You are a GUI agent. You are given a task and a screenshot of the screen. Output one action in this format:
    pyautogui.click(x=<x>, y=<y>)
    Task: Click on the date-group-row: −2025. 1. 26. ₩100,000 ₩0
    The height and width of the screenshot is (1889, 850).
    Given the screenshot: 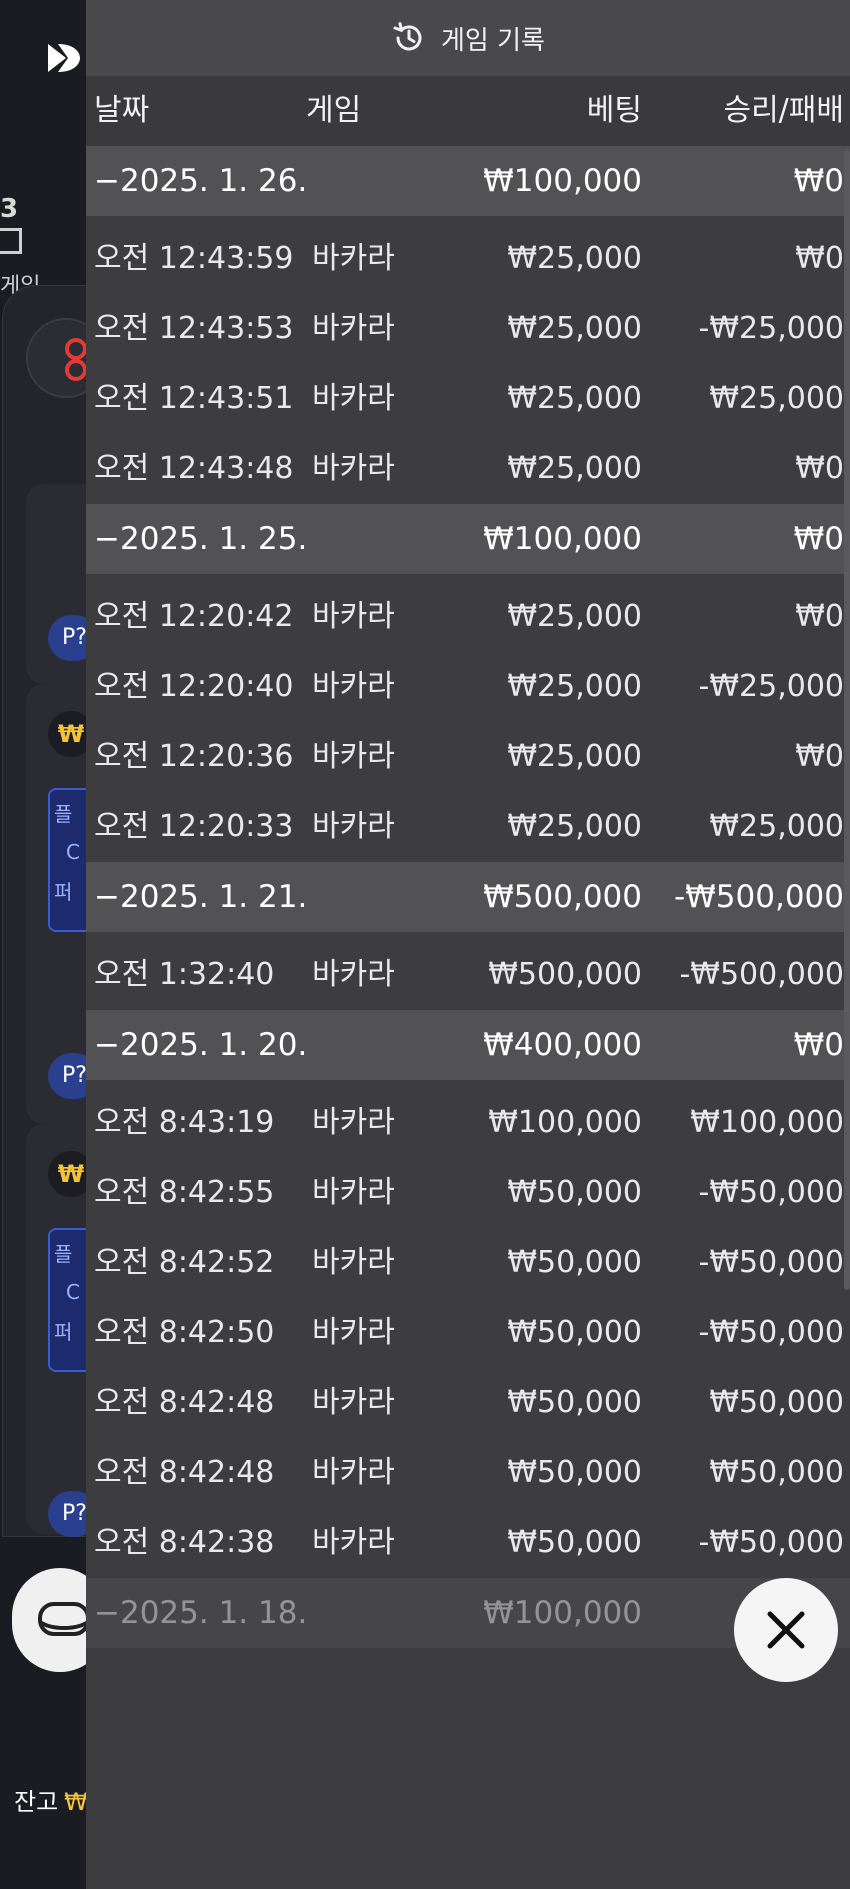 What is the action you would take?
    pyautogui.click(x=468, y=181)
    